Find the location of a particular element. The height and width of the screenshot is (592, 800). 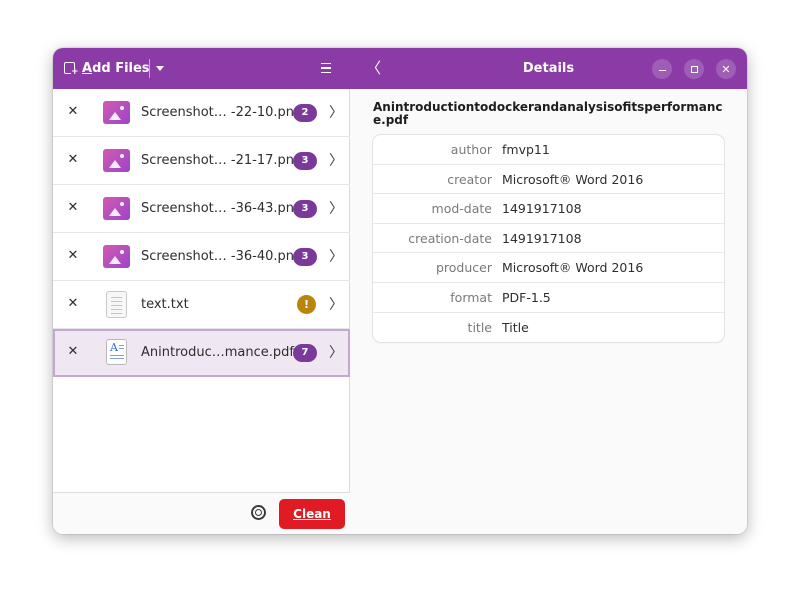

metadata-row: author fmvp11 is located at coordinates (548, 150).